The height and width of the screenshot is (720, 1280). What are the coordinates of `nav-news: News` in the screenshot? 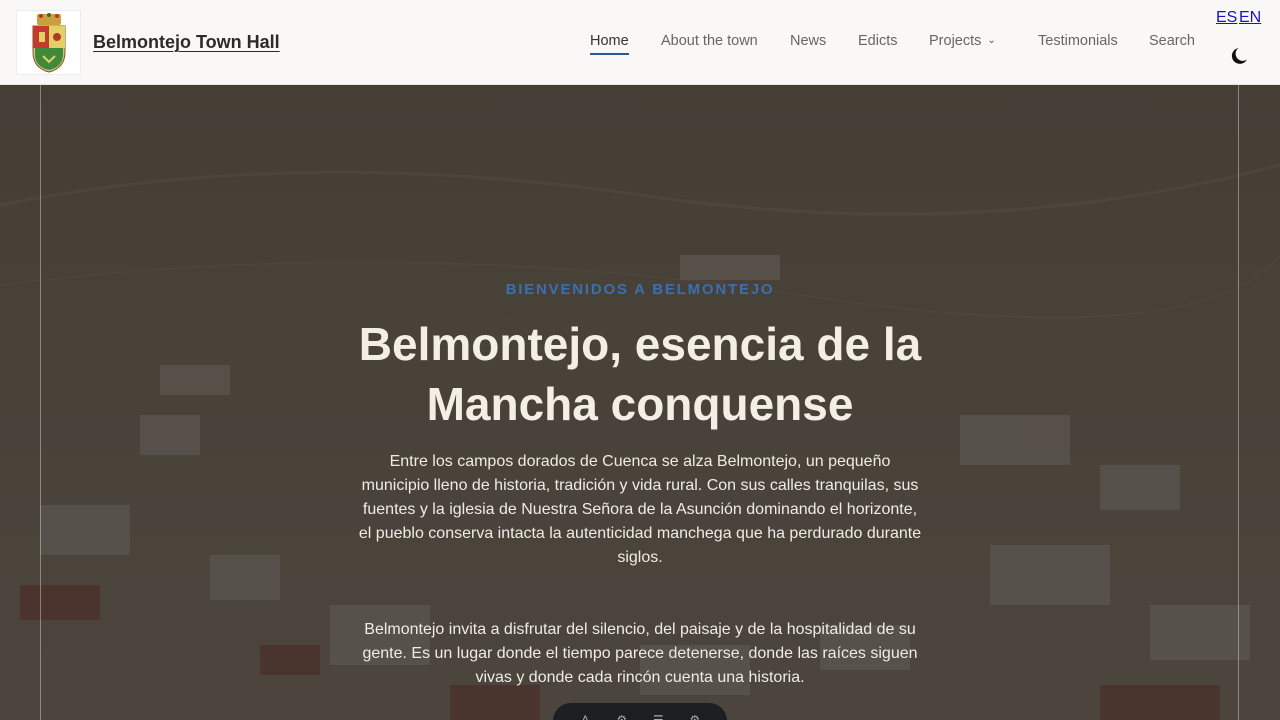 It's located at (808, 41).